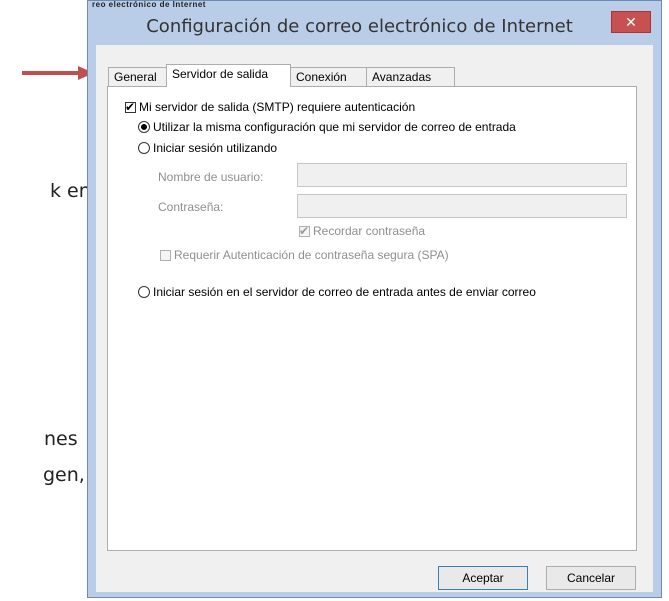 Image resolution: width=669 pixels, height=601 pixels. I want to click on smtp-auth-checkbox: ✔, so click(130, 106).